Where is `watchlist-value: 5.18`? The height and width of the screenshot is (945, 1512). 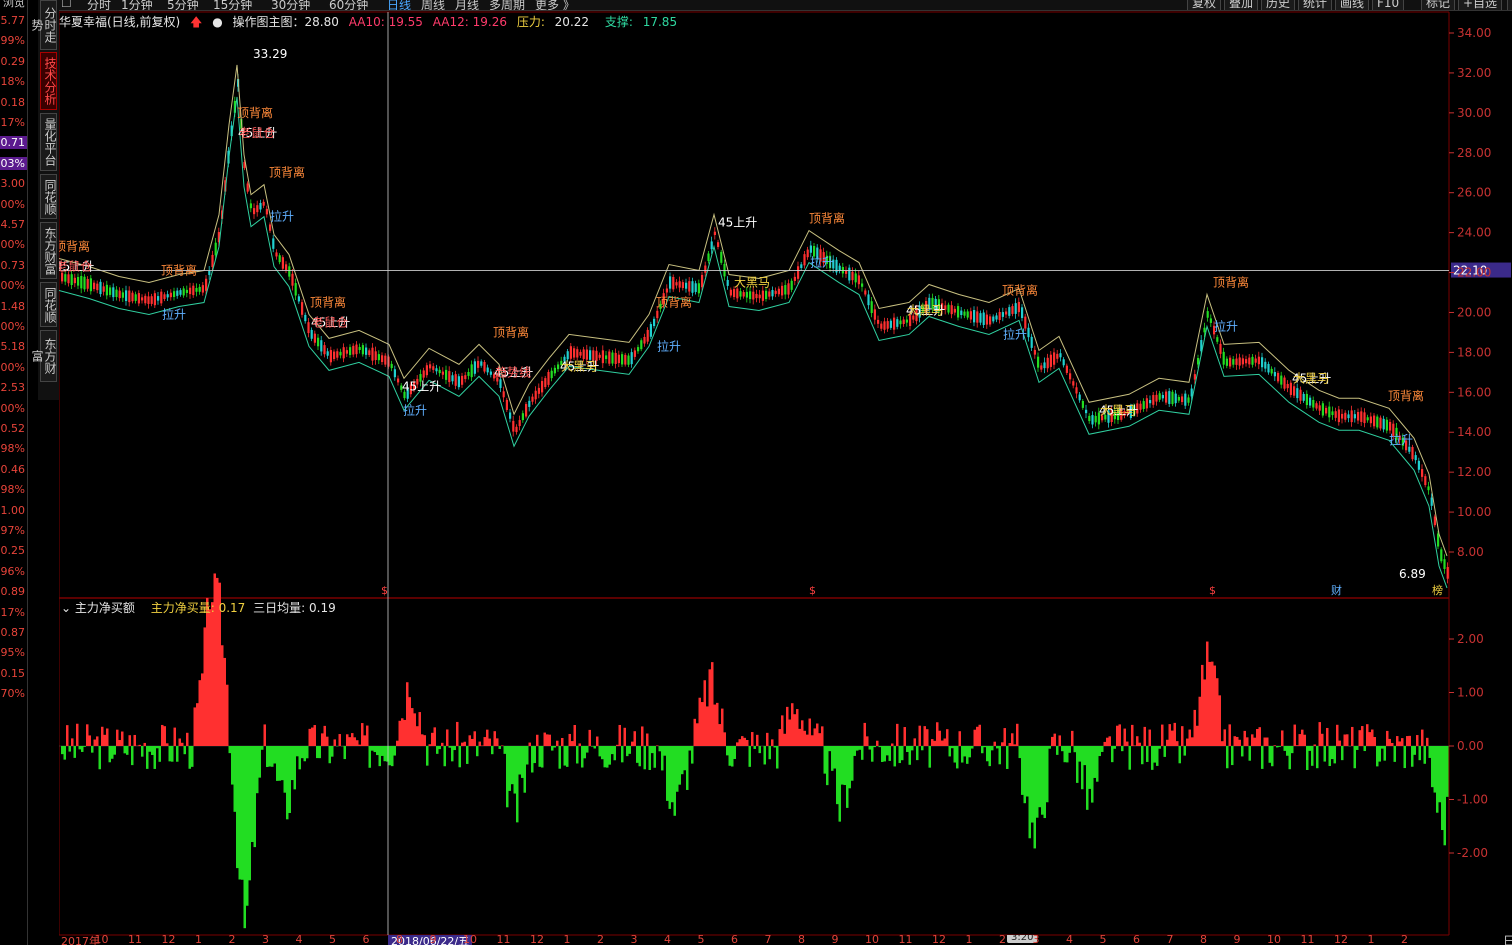 watchlist-value: 5.18 is located at coordinates (13, 346).